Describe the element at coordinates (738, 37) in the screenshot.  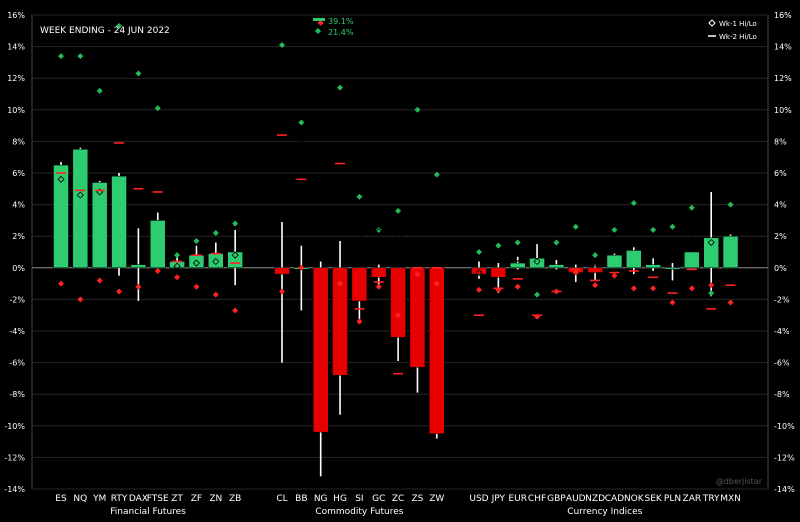
I see `legend-wk2-label: Wk-2 Hi/Lo` at that location.